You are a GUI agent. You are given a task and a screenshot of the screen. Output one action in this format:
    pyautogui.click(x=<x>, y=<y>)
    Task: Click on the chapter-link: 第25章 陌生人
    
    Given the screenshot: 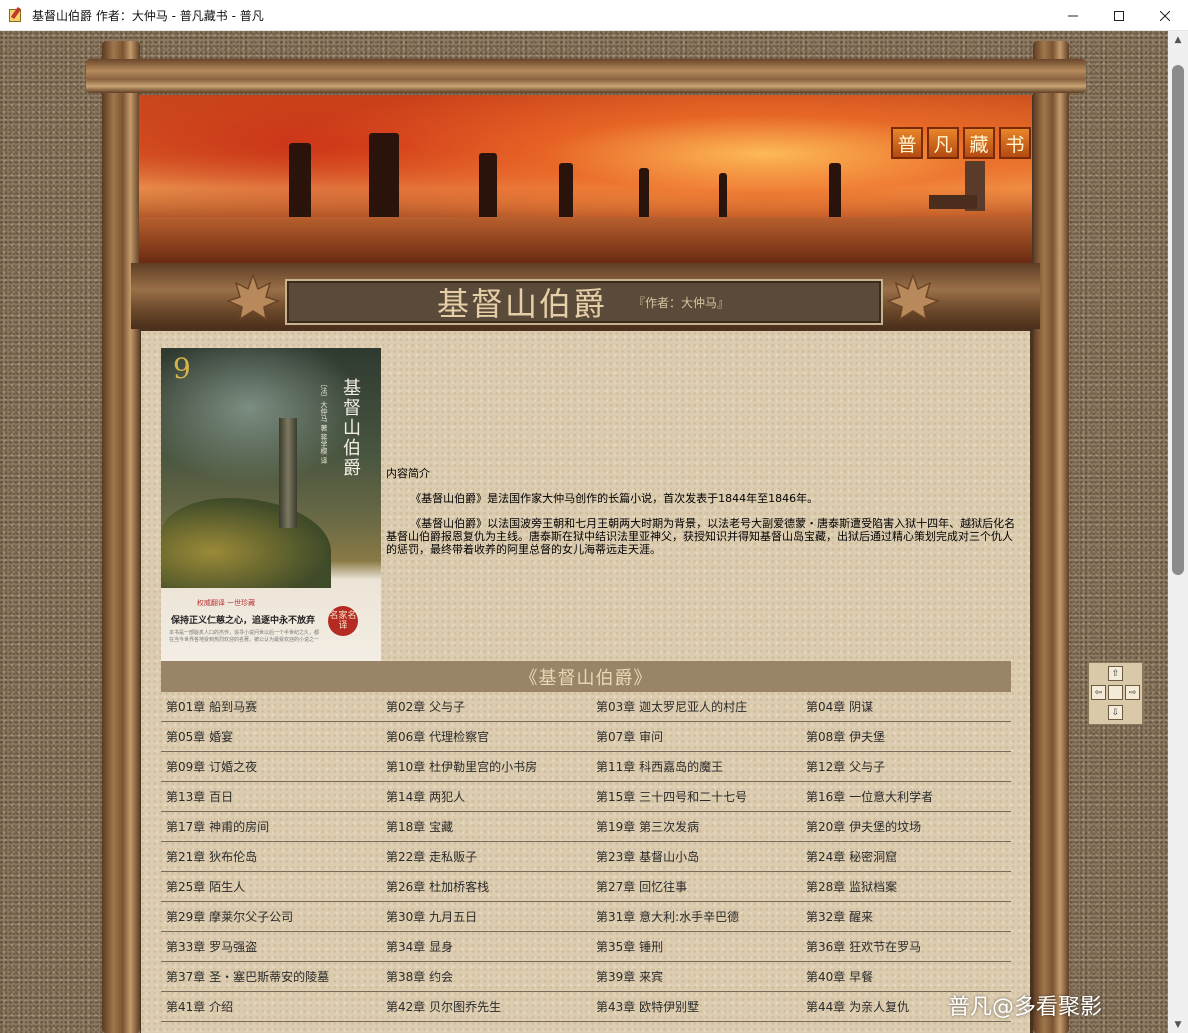 What is the action you would take?
    pyautogui.click(x=271, y=886)
    